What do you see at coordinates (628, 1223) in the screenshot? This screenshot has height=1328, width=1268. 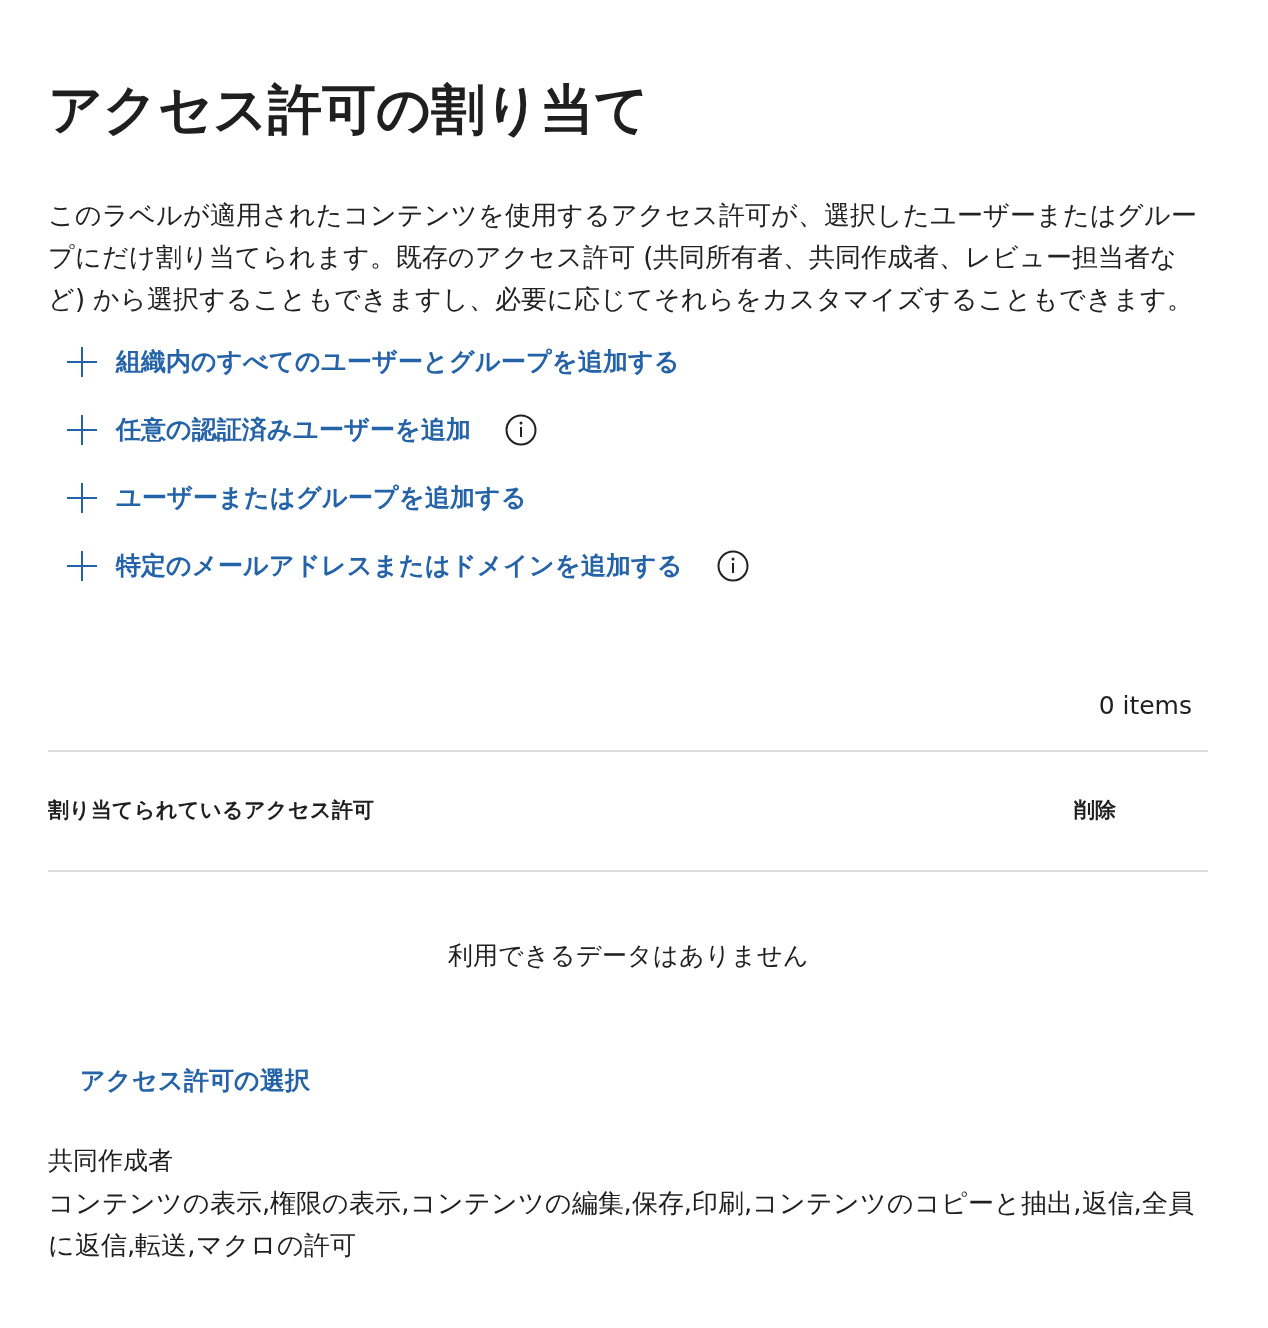 I see `permission-list: コンテンツの表示,権限の表示,コンテンツの編集,保存,印刷,コンテンツのコピーと抽出,返信,全員に返信,転送,マクロの許可` at bounding box center [628, 1223].